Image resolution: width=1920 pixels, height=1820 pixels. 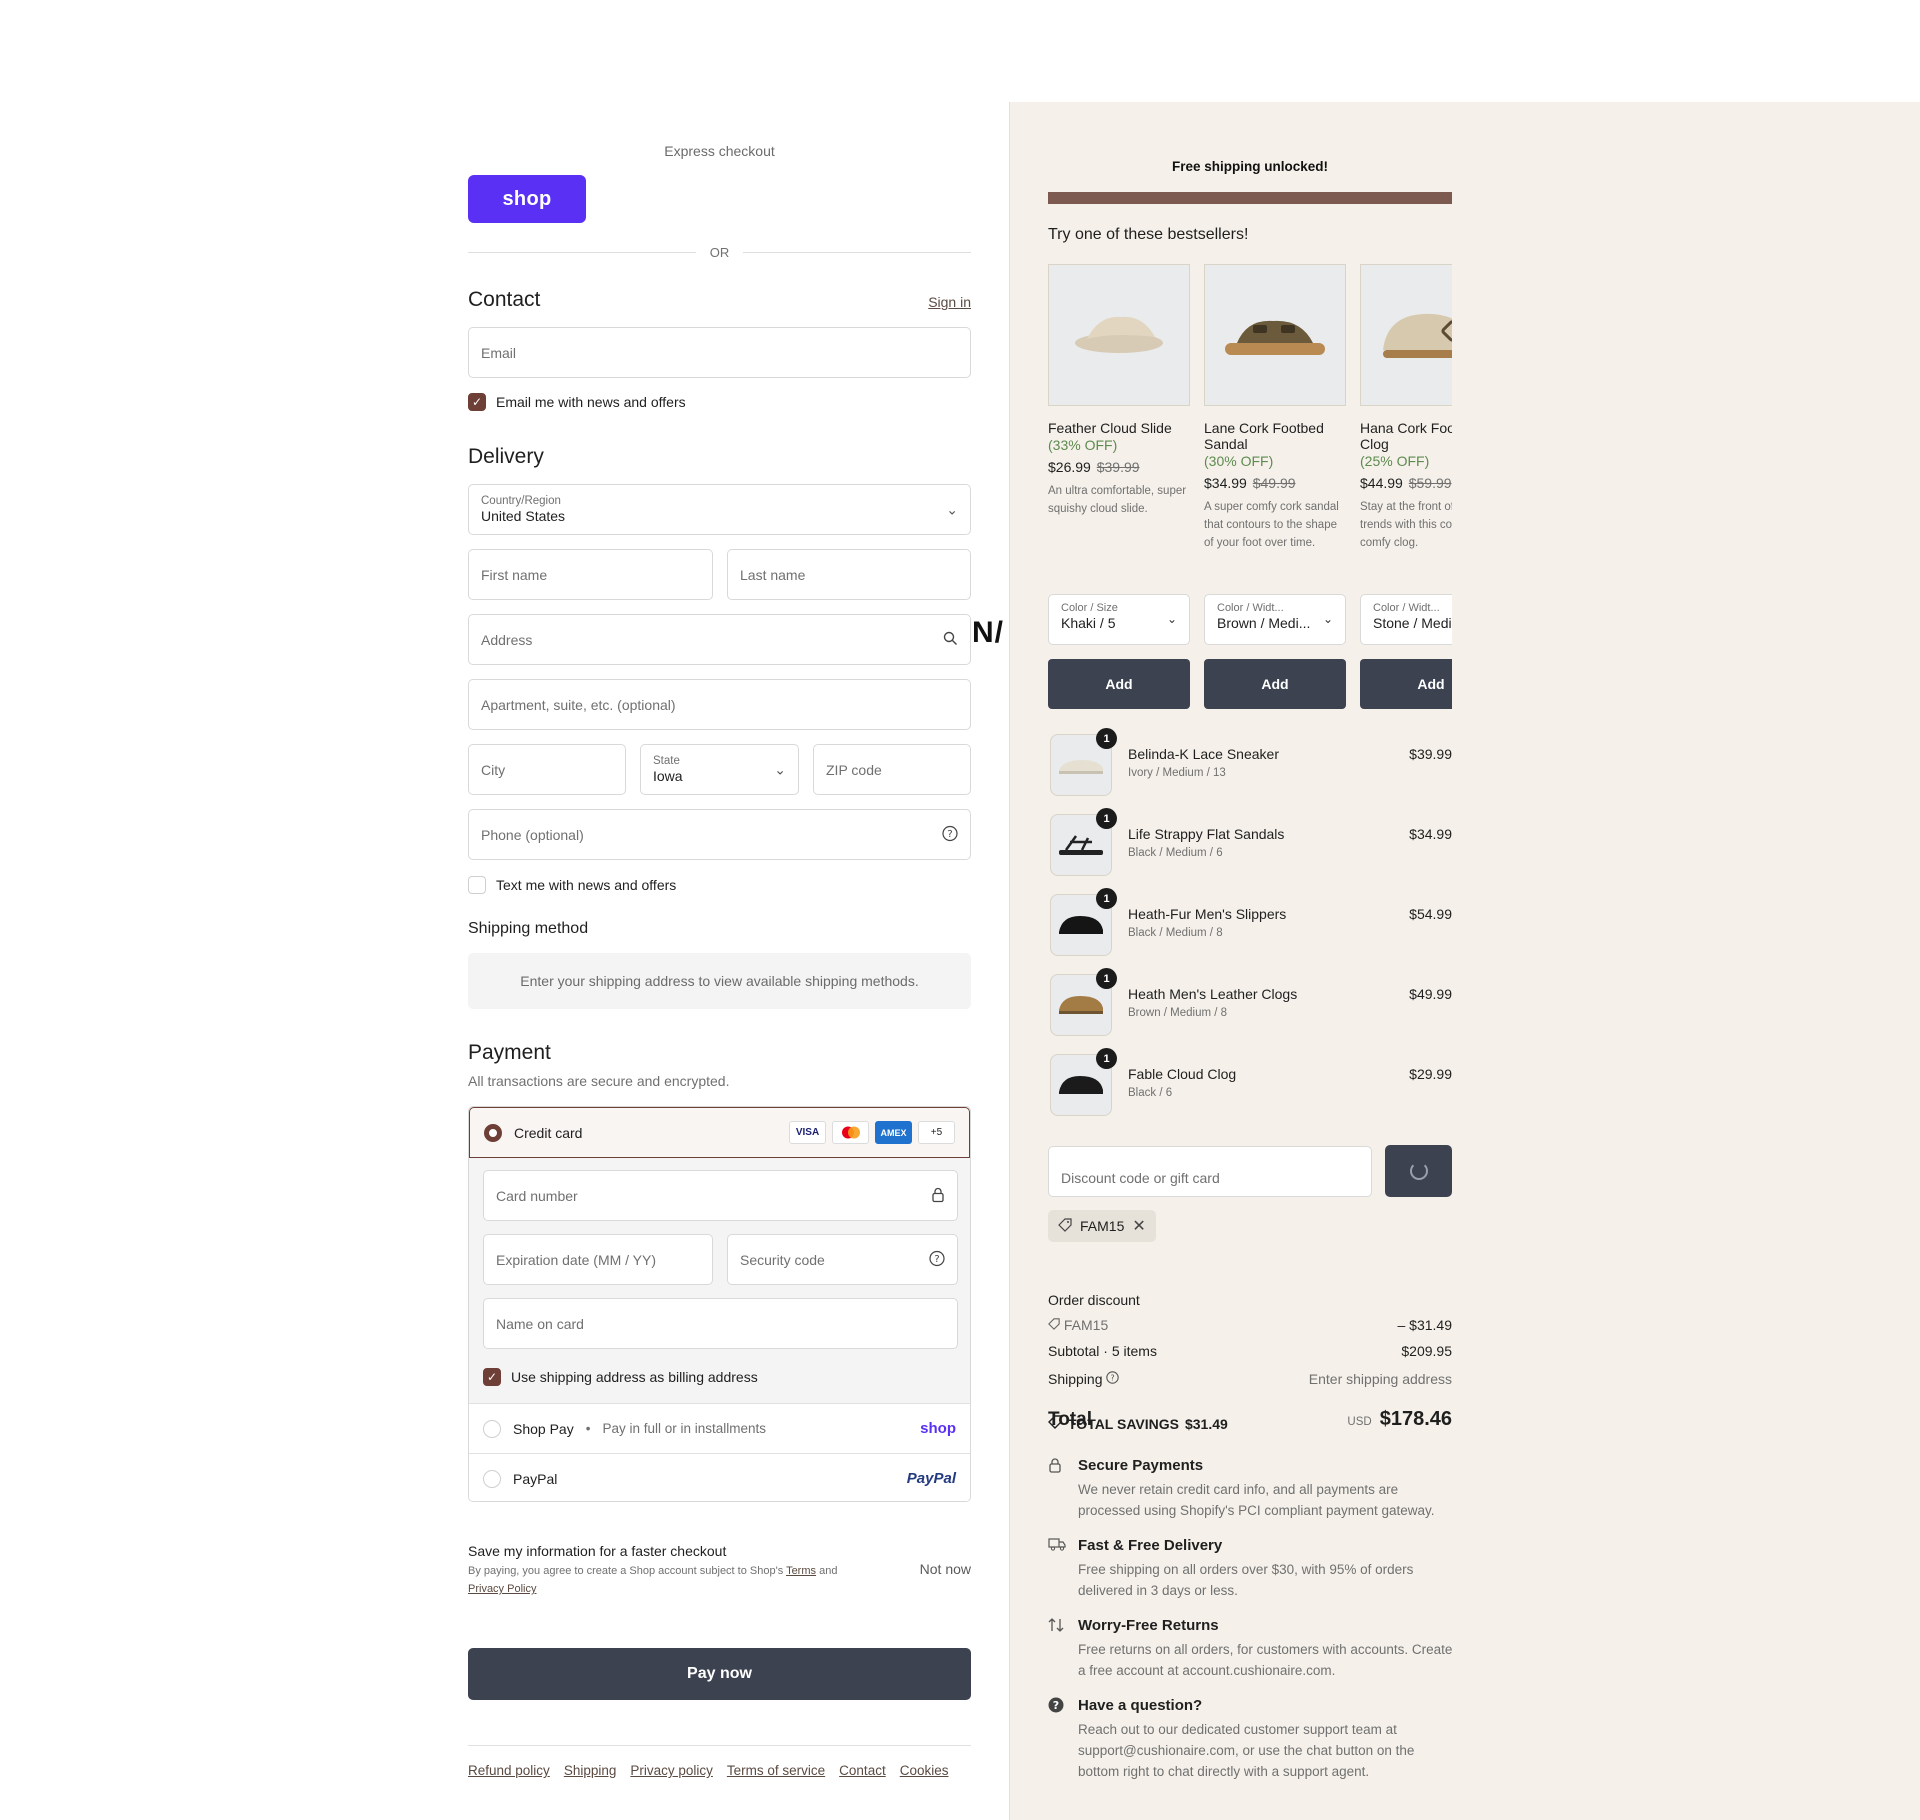 I want to click on contact-title: Contact, so click(x=504, y=299).